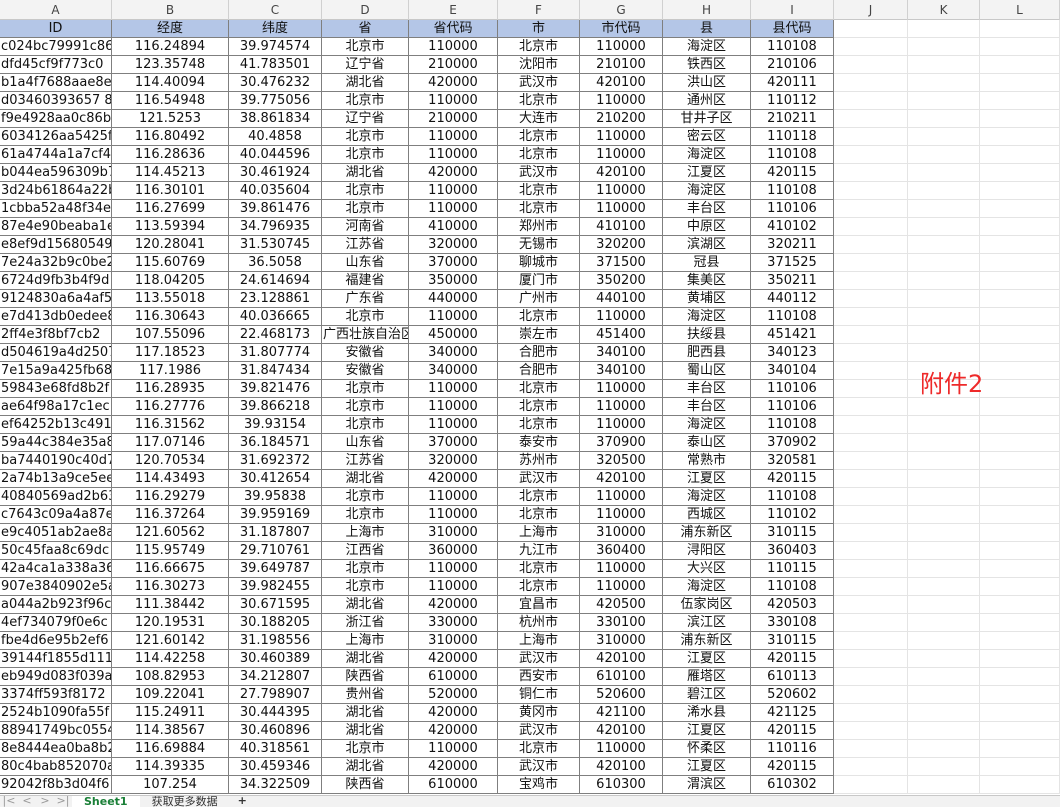  I want to click on table-cell: 61a4744a1a7cf4, so click(56, 155).